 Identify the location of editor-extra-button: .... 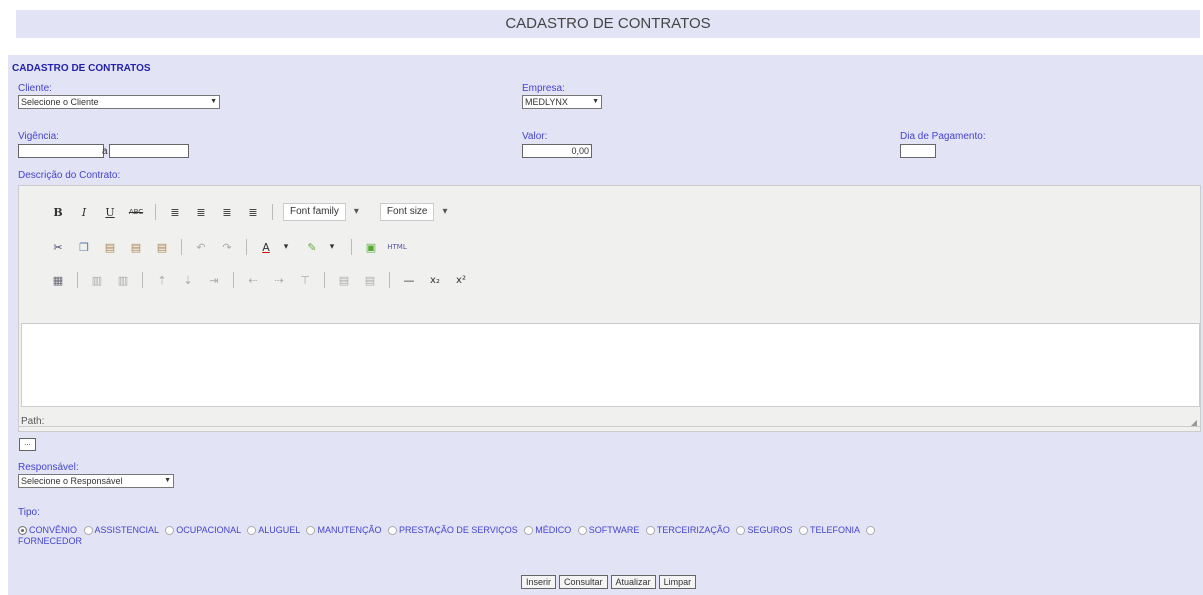
(27, 444).